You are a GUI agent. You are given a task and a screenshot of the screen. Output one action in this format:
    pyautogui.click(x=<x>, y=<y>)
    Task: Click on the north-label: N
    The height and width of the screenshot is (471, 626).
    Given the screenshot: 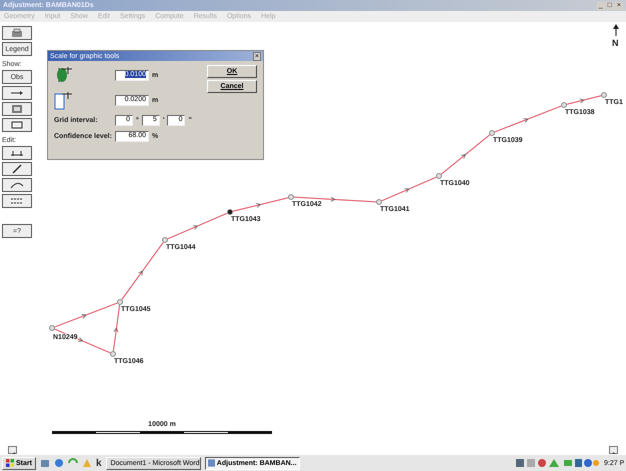 What is the action you would take?
    pyautogui.click(x=615, y=43)
    